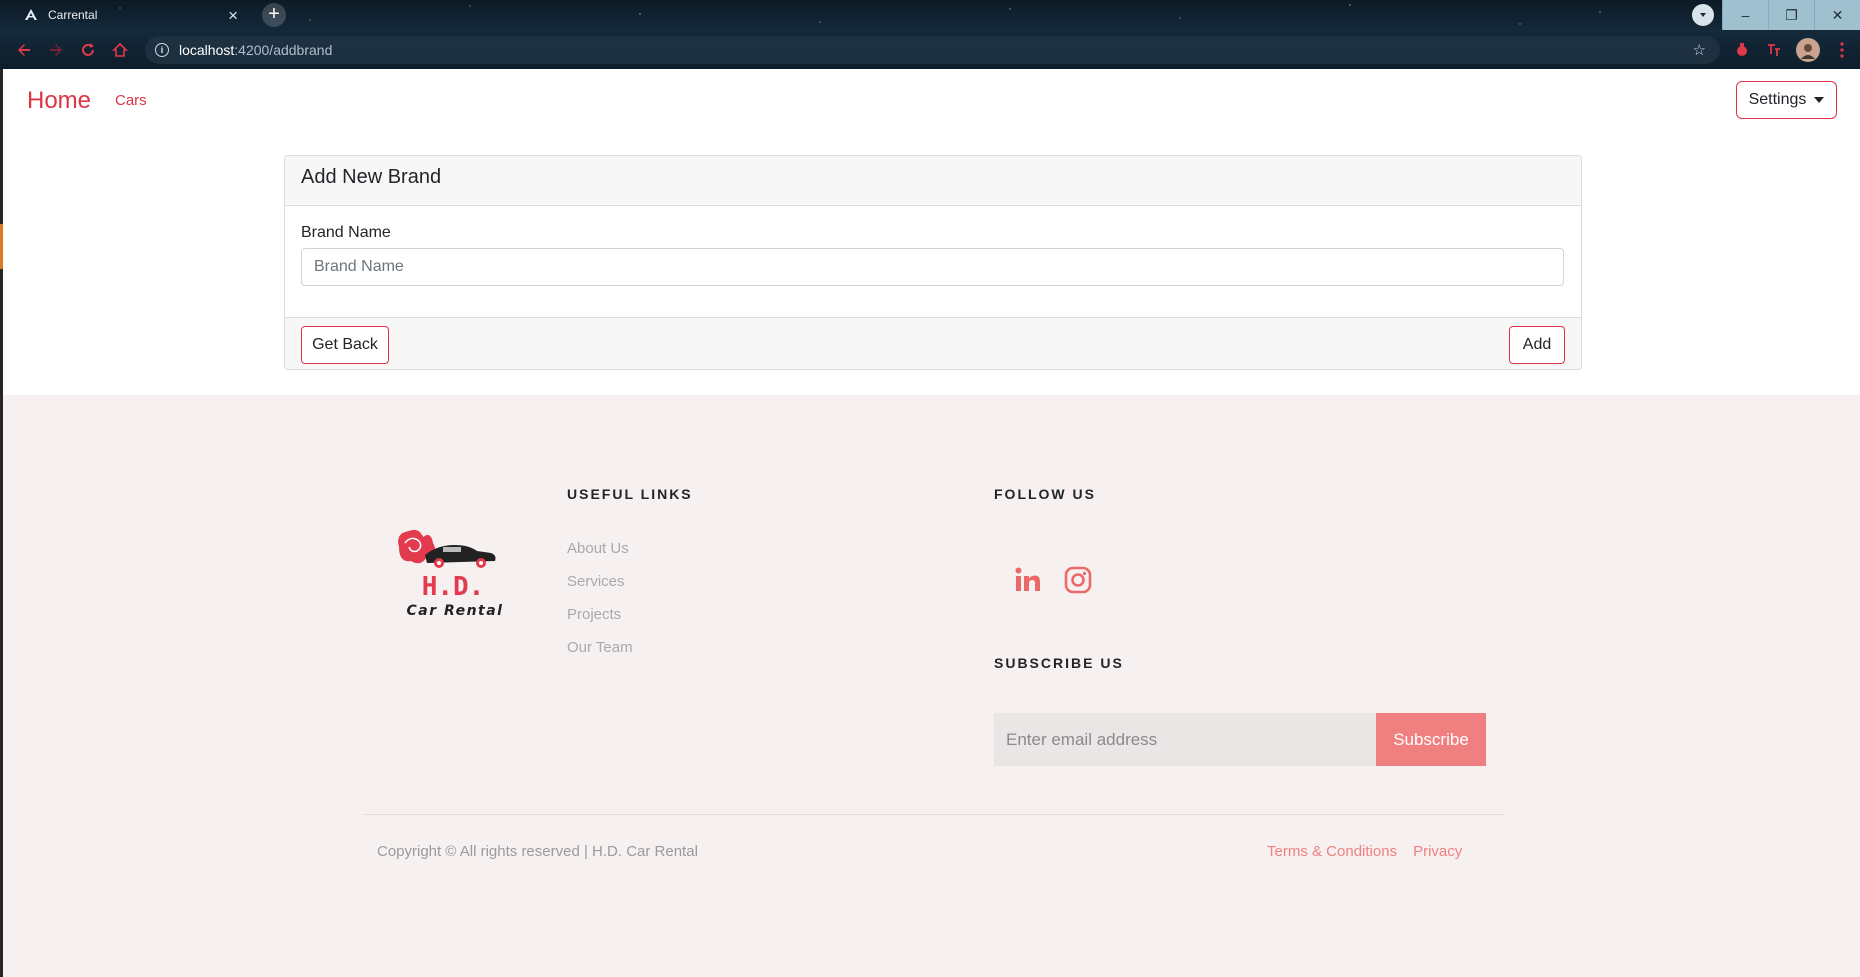  Describe the element at coordinates (1437, 851) in the screenshot. I see `privacy-link: Privacy` at that location.